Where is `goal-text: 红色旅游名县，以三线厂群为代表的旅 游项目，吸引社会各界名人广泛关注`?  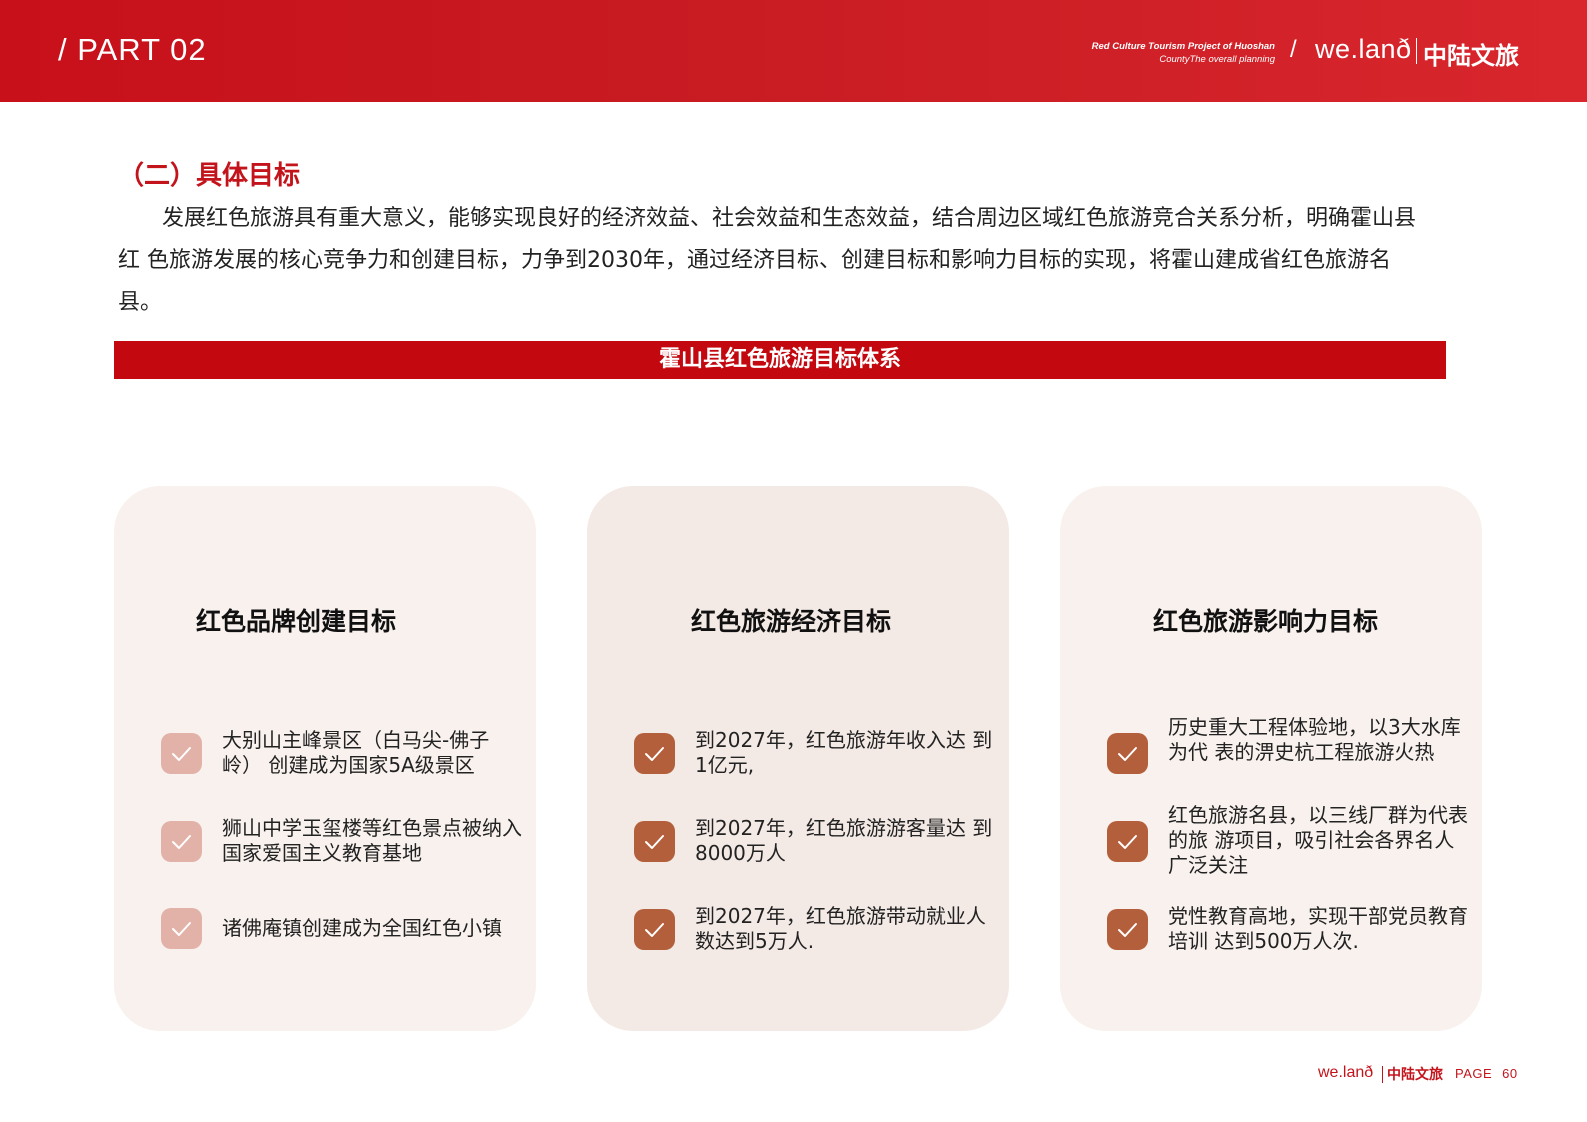 goal-text: 红色旅游名县，以三线厂群为代表的旅 游项目，吸引社会各界名人广泛关注 is located at coordinates (1318, 840).